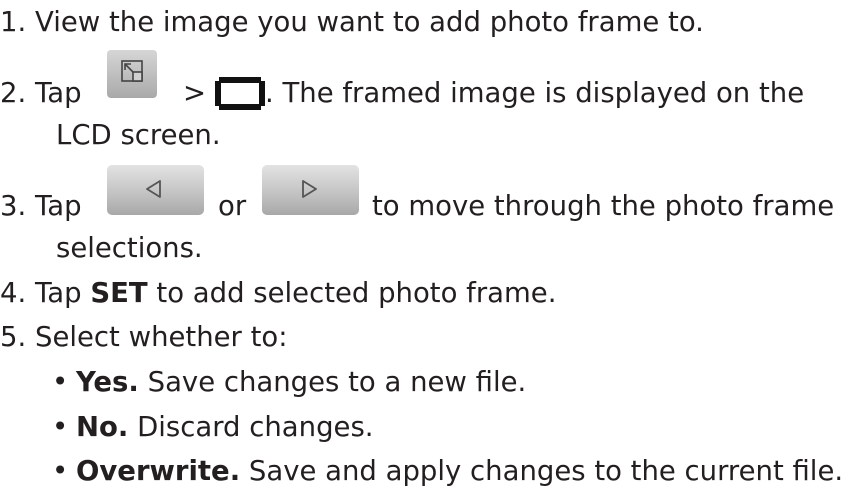 The width and height of the screenshot is (861, 497). Describe the element at coordinates (603, 206) in the screenshot. I see `step-3-after-text: to move through the photo frame` at that location.